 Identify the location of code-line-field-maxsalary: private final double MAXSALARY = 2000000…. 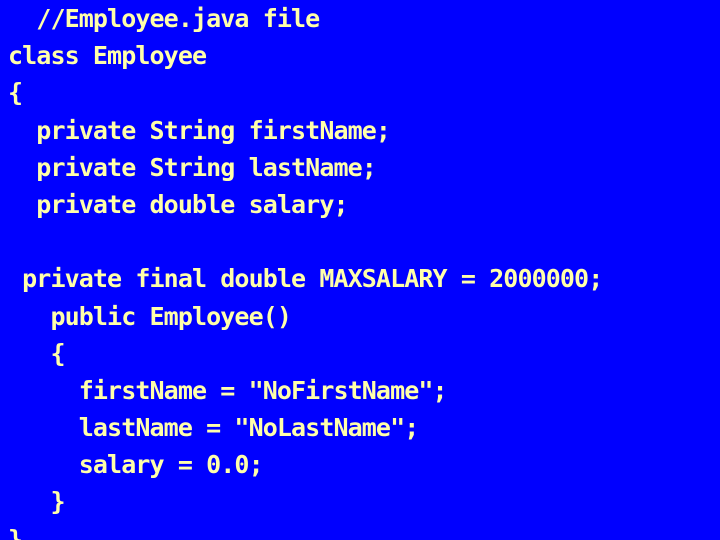
(305, 279).